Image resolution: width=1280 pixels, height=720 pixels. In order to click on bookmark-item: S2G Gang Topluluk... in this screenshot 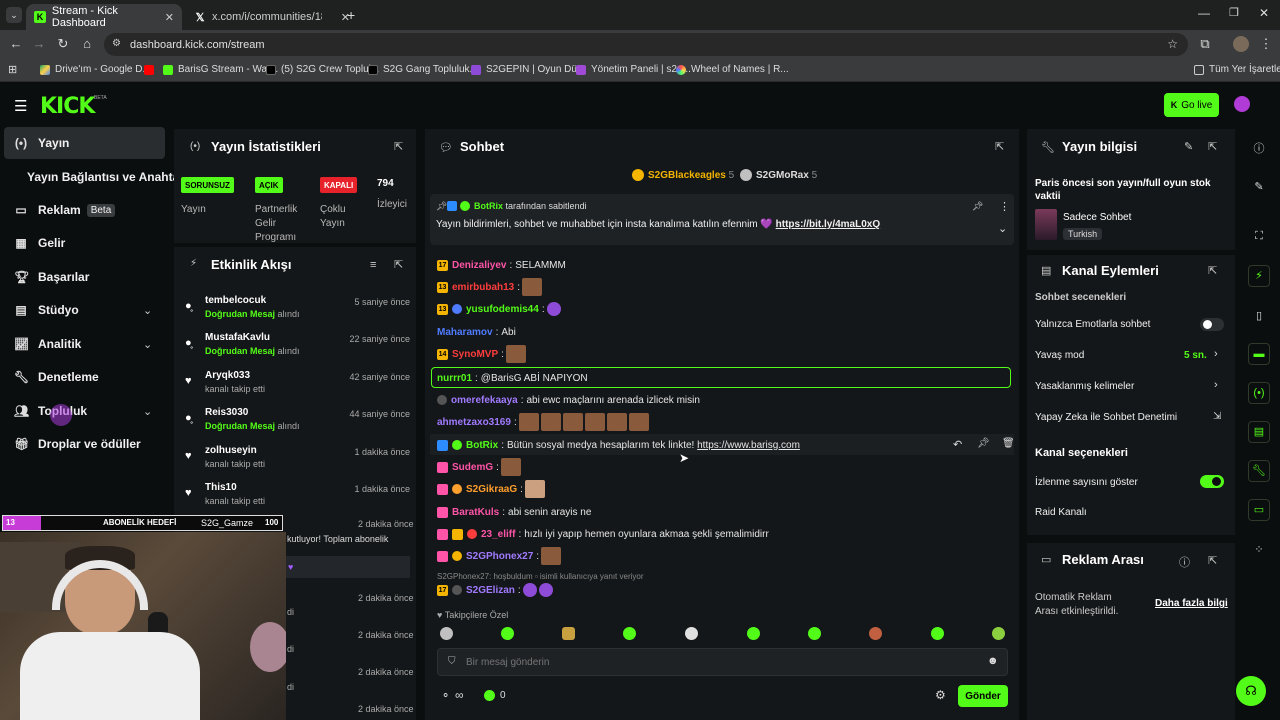, I will do `click(423, 69)`.